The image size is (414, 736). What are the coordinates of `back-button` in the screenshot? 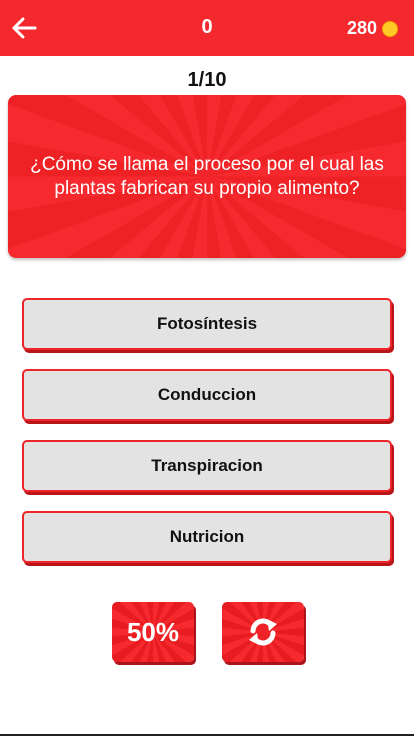 It's located at (24, 28).